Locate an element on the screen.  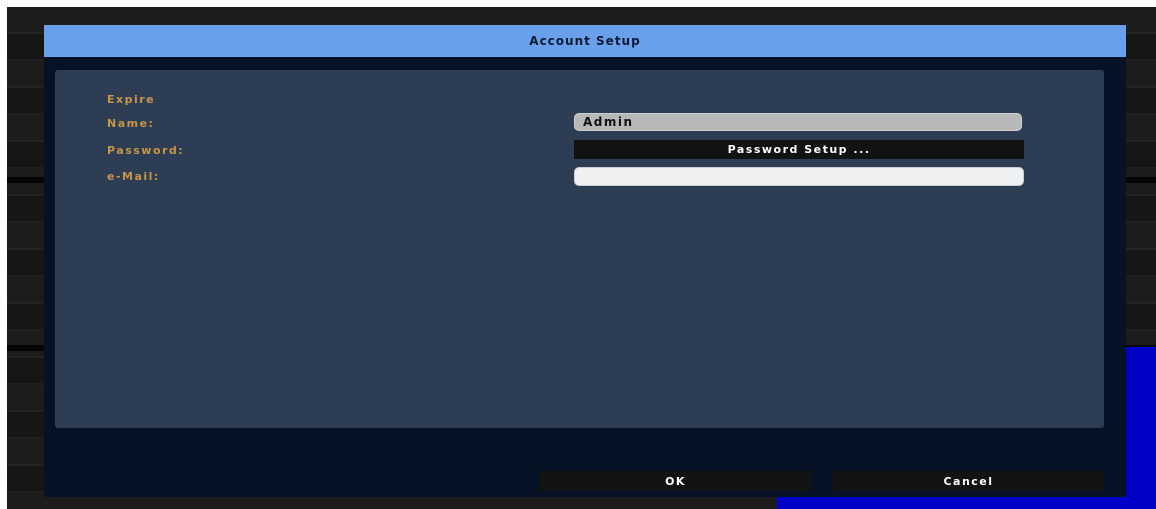
expire-label: Expire is located at coordinates (131, 99).